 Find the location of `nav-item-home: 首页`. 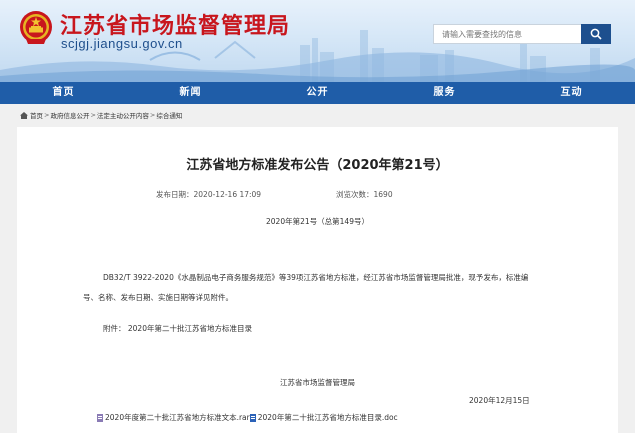

nav-item-home: 首页 is located at coordinates (63, 93).